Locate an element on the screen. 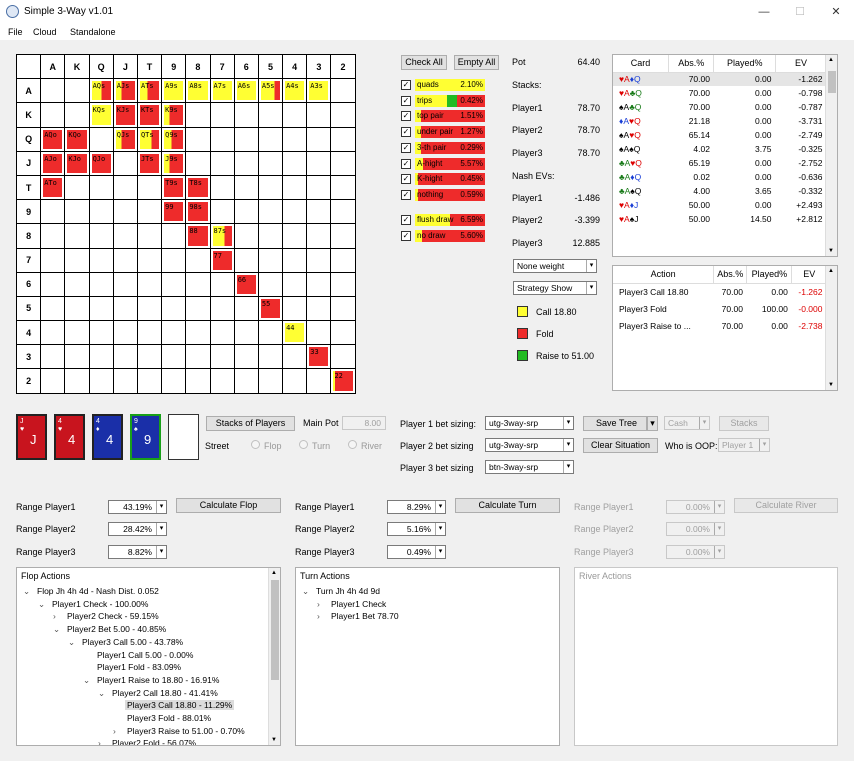 Image resolution: width=854 pixels, height=761 pixels. board-card: 4 ♦ 4 is located at coordinates (107, 437).